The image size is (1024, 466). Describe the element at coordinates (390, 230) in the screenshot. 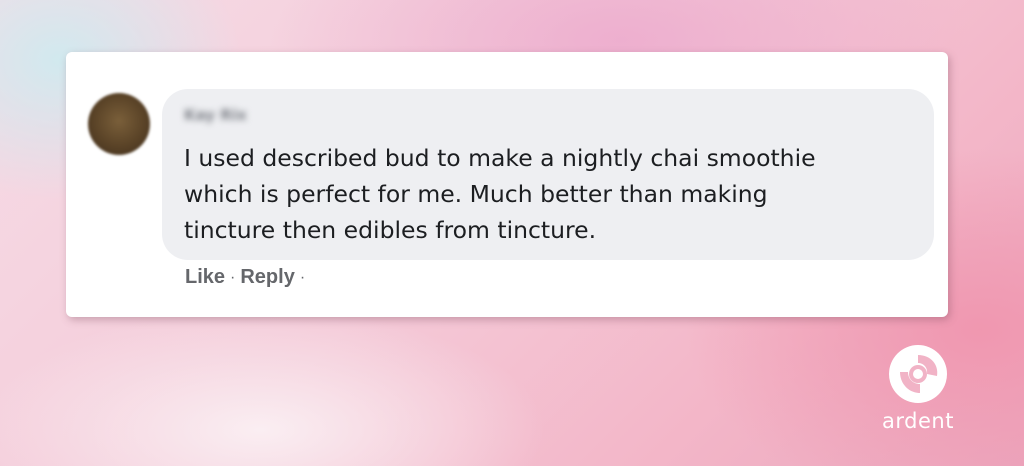

I see `comment-text-line: tincture then edibles from tincture.` at that location.